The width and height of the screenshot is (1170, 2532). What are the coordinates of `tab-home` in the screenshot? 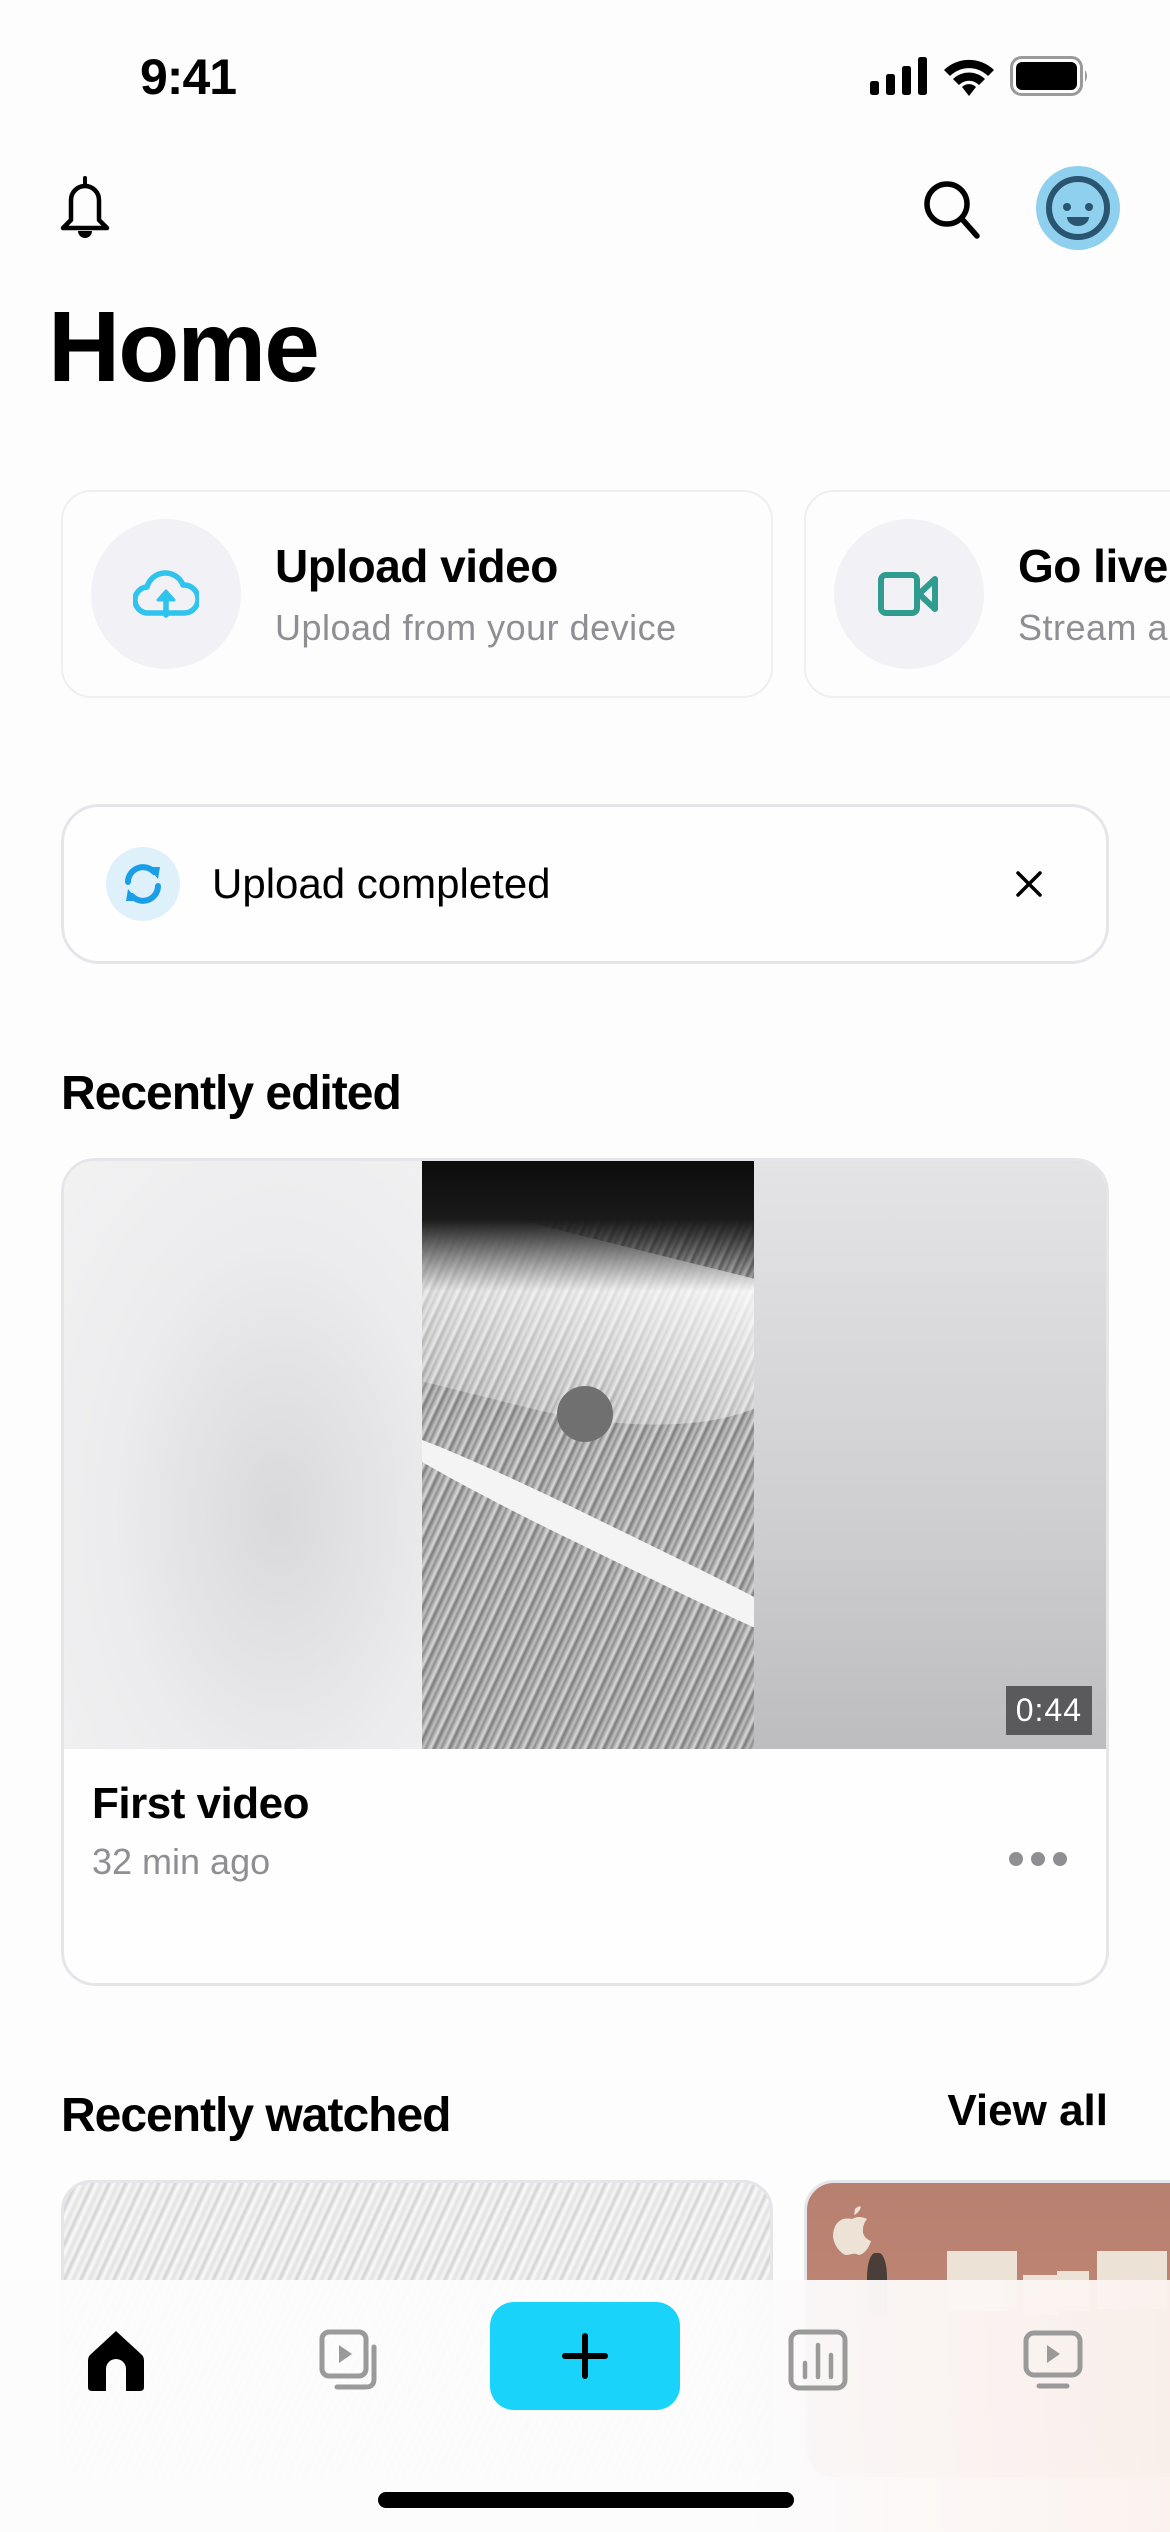 It's located at (116, 2360).